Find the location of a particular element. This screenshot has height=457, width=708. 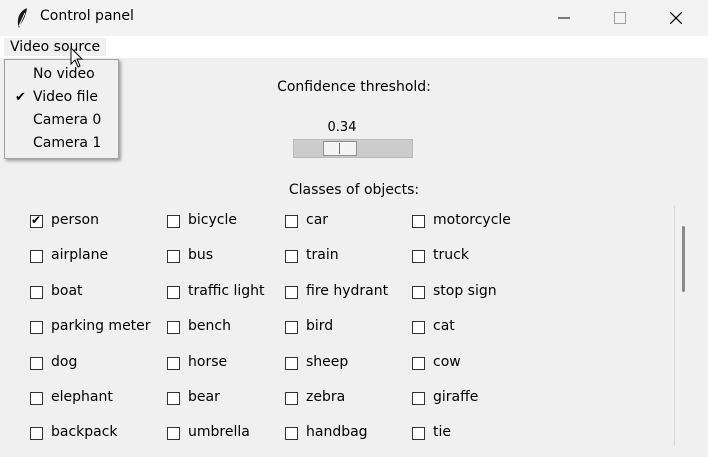

class-label: bird is located at coordinates (320, 326).